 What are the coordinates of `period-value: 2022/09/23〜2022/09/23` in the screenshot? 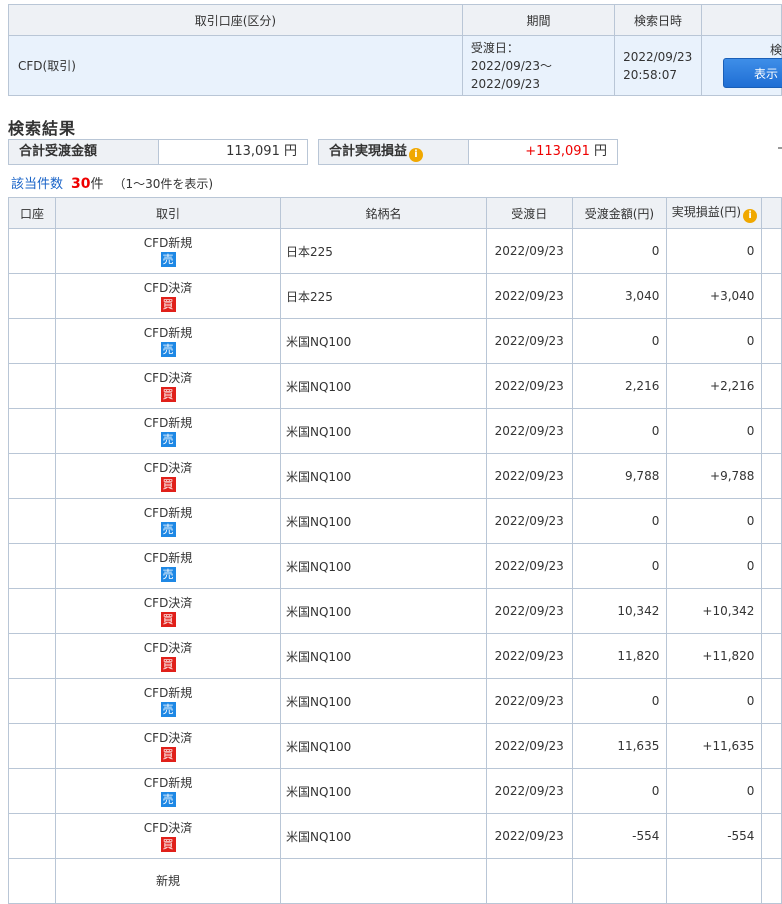 It's located at (511, 74).